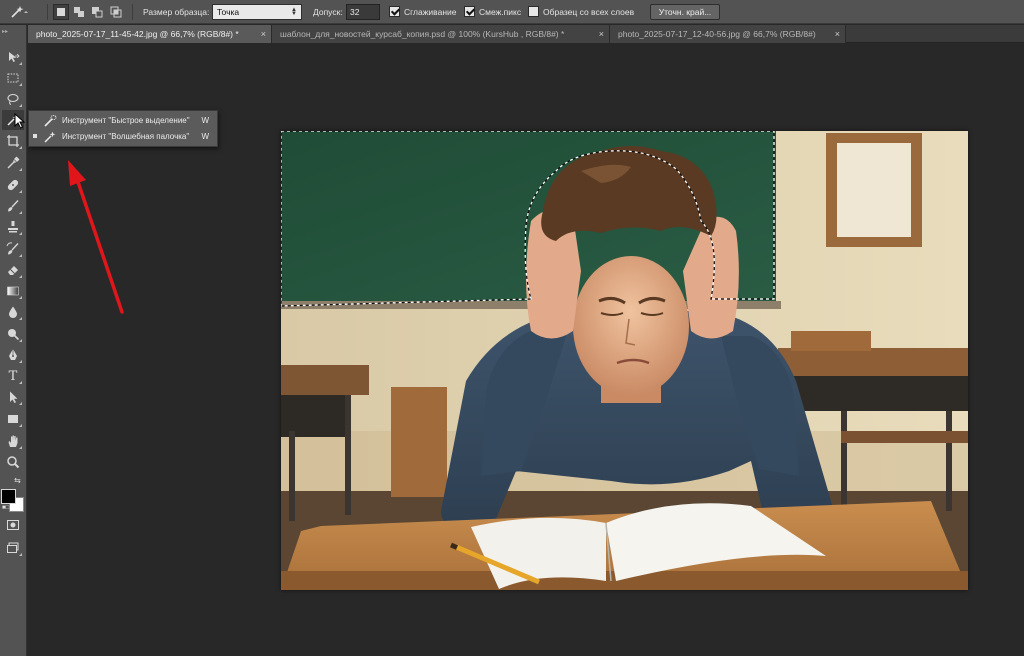  I want to click on new-selection-icon, so click(61, 12).